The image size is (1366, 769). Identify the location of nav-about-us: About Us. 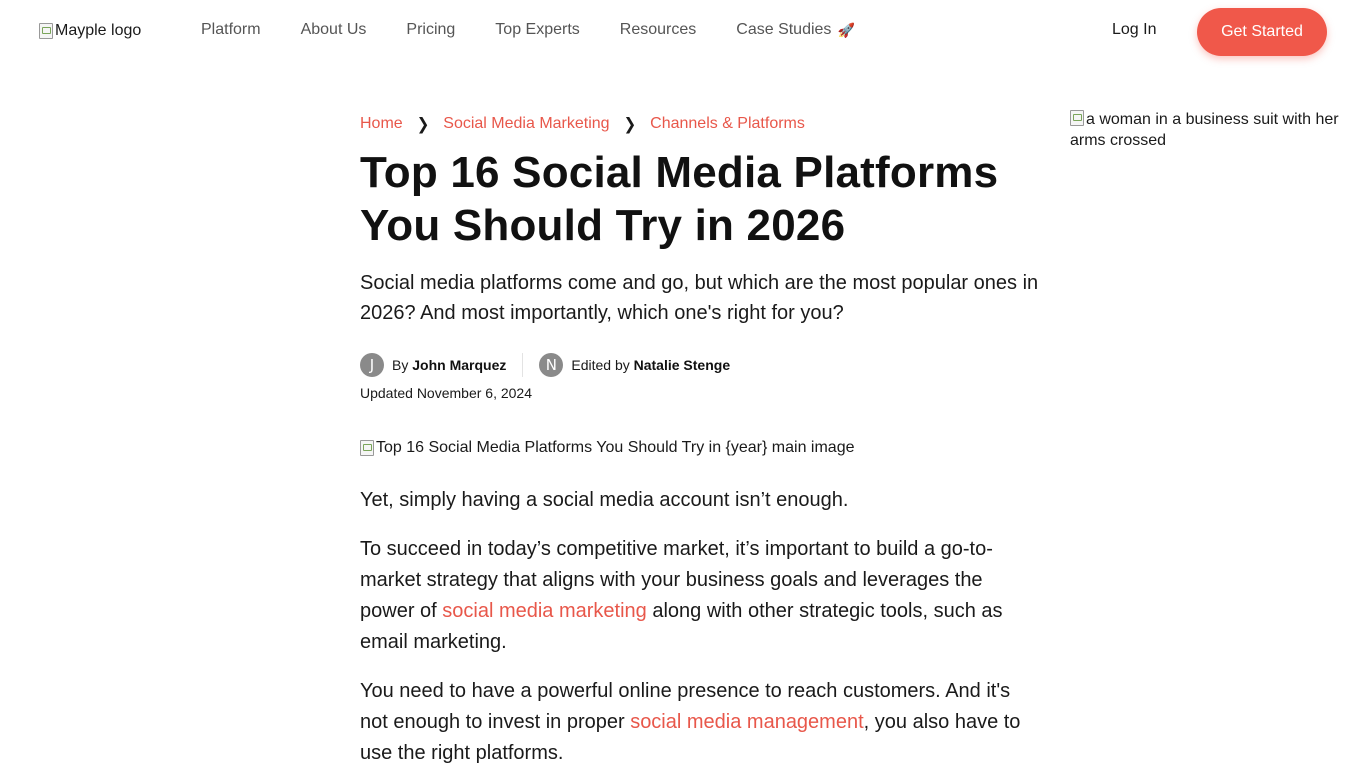
(334, 30).